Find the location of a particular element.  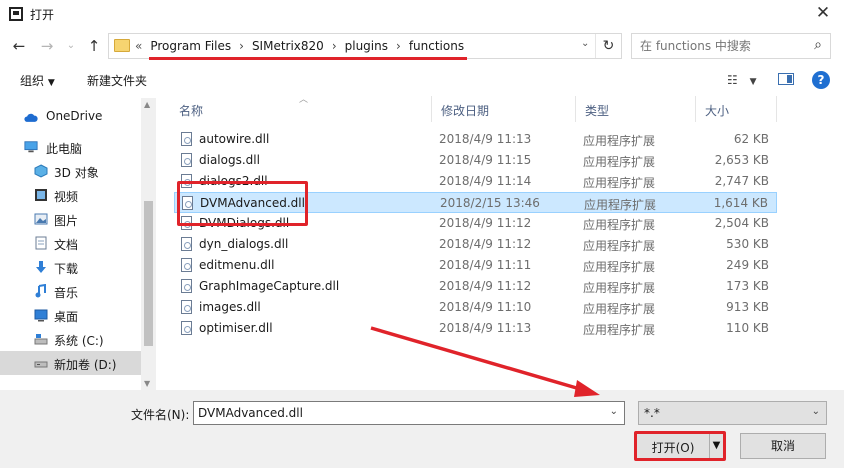

file-date: 2018/4/9 11:10 is located at coordinates (485, 307).